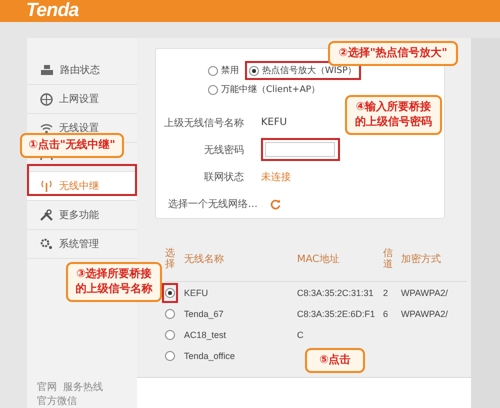 The width and height of the screenshot is (500, 408). I want to click on antenna-icon, so click(46, 186).